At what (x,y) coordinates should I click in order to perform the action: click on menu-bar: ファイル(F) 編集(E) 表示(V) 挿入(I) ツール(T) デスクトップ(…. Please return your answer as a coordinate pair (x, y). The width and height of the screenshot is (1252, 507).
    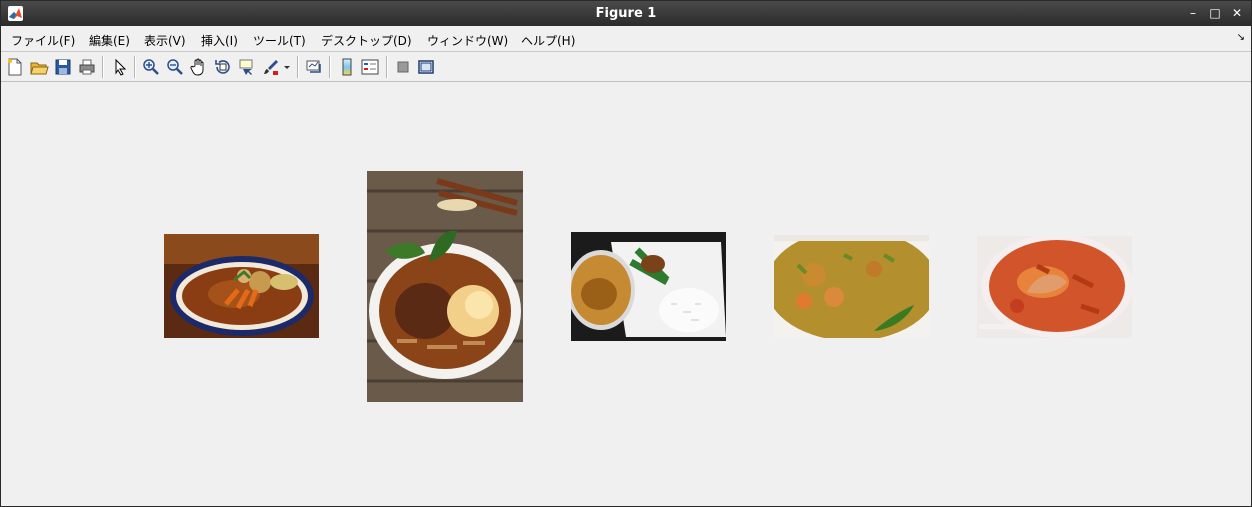
    Looking at the image, I should click on (626, 39).